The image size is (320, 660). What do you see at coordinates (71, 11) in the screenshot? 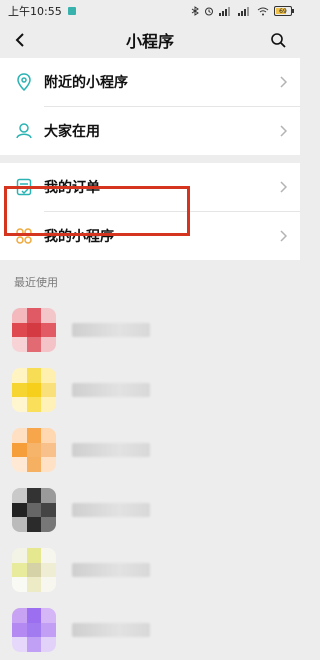
I see `notification-icon` at bounding box center [71, 11].